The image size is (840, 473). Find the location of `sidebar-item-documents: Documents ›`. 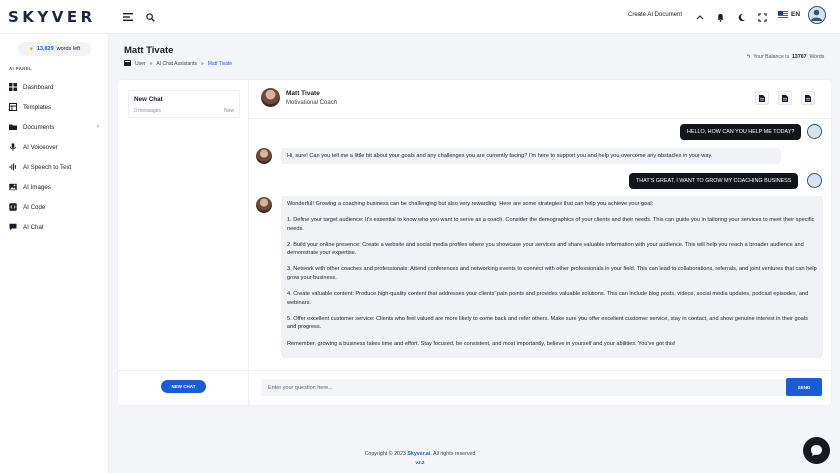

sidebar-item-documents: Documents › is located at coordinates (55, 127).